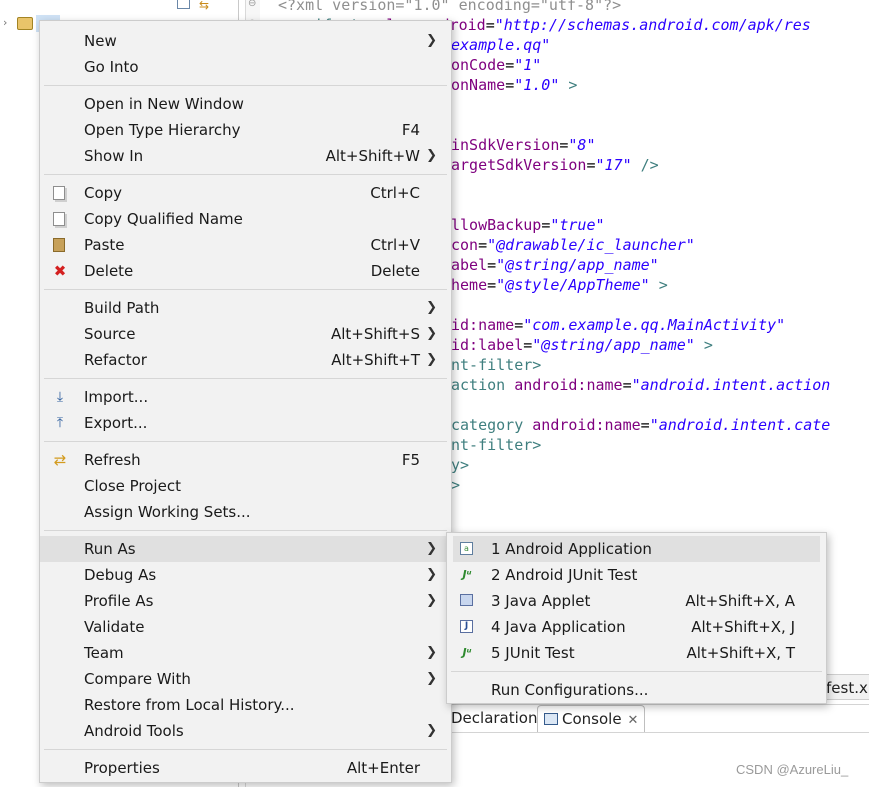 The height and width of the screenshot is (787, 869). What do you see at coordinates (245, 271) in the screenshot?
I see `menu-item-delete: ✖ Delete Delete` at bounding box center [245, 271].